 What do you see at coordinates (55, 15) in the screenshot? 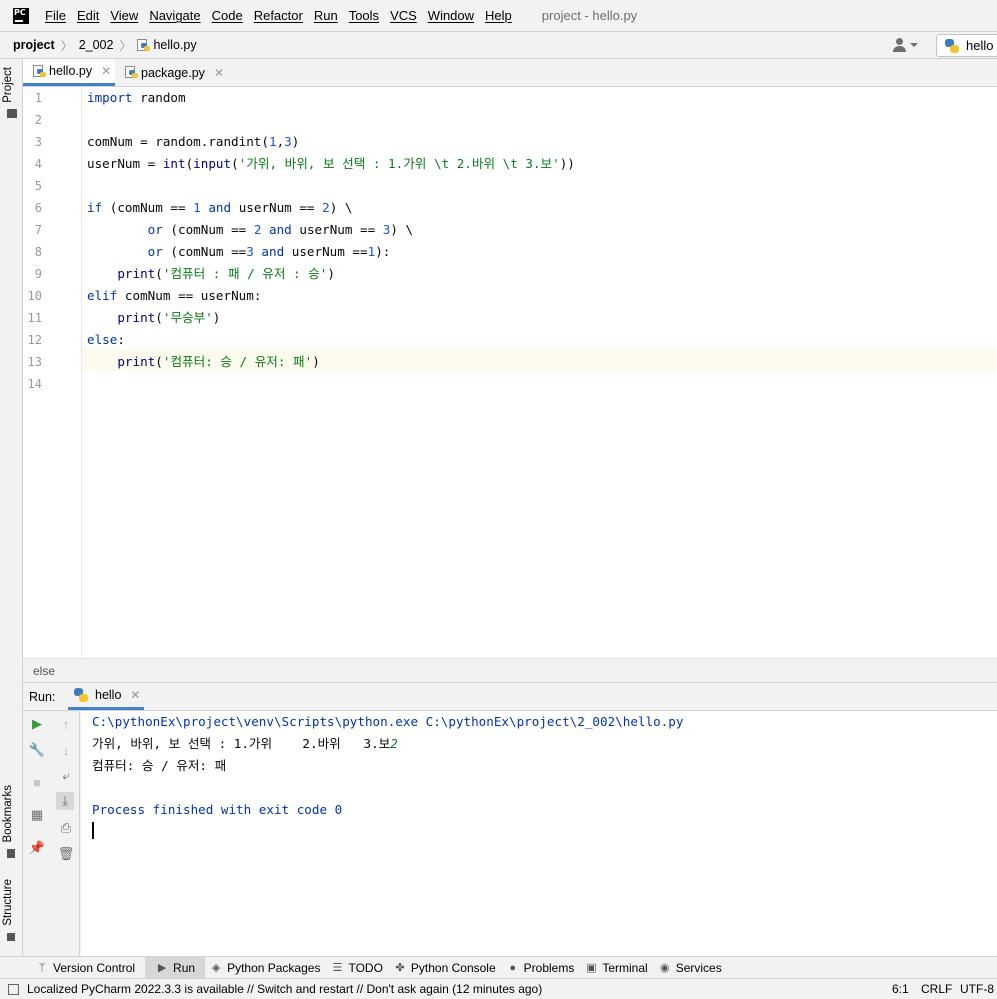
I see `menu-file: File` at bounding box center [55, 15].